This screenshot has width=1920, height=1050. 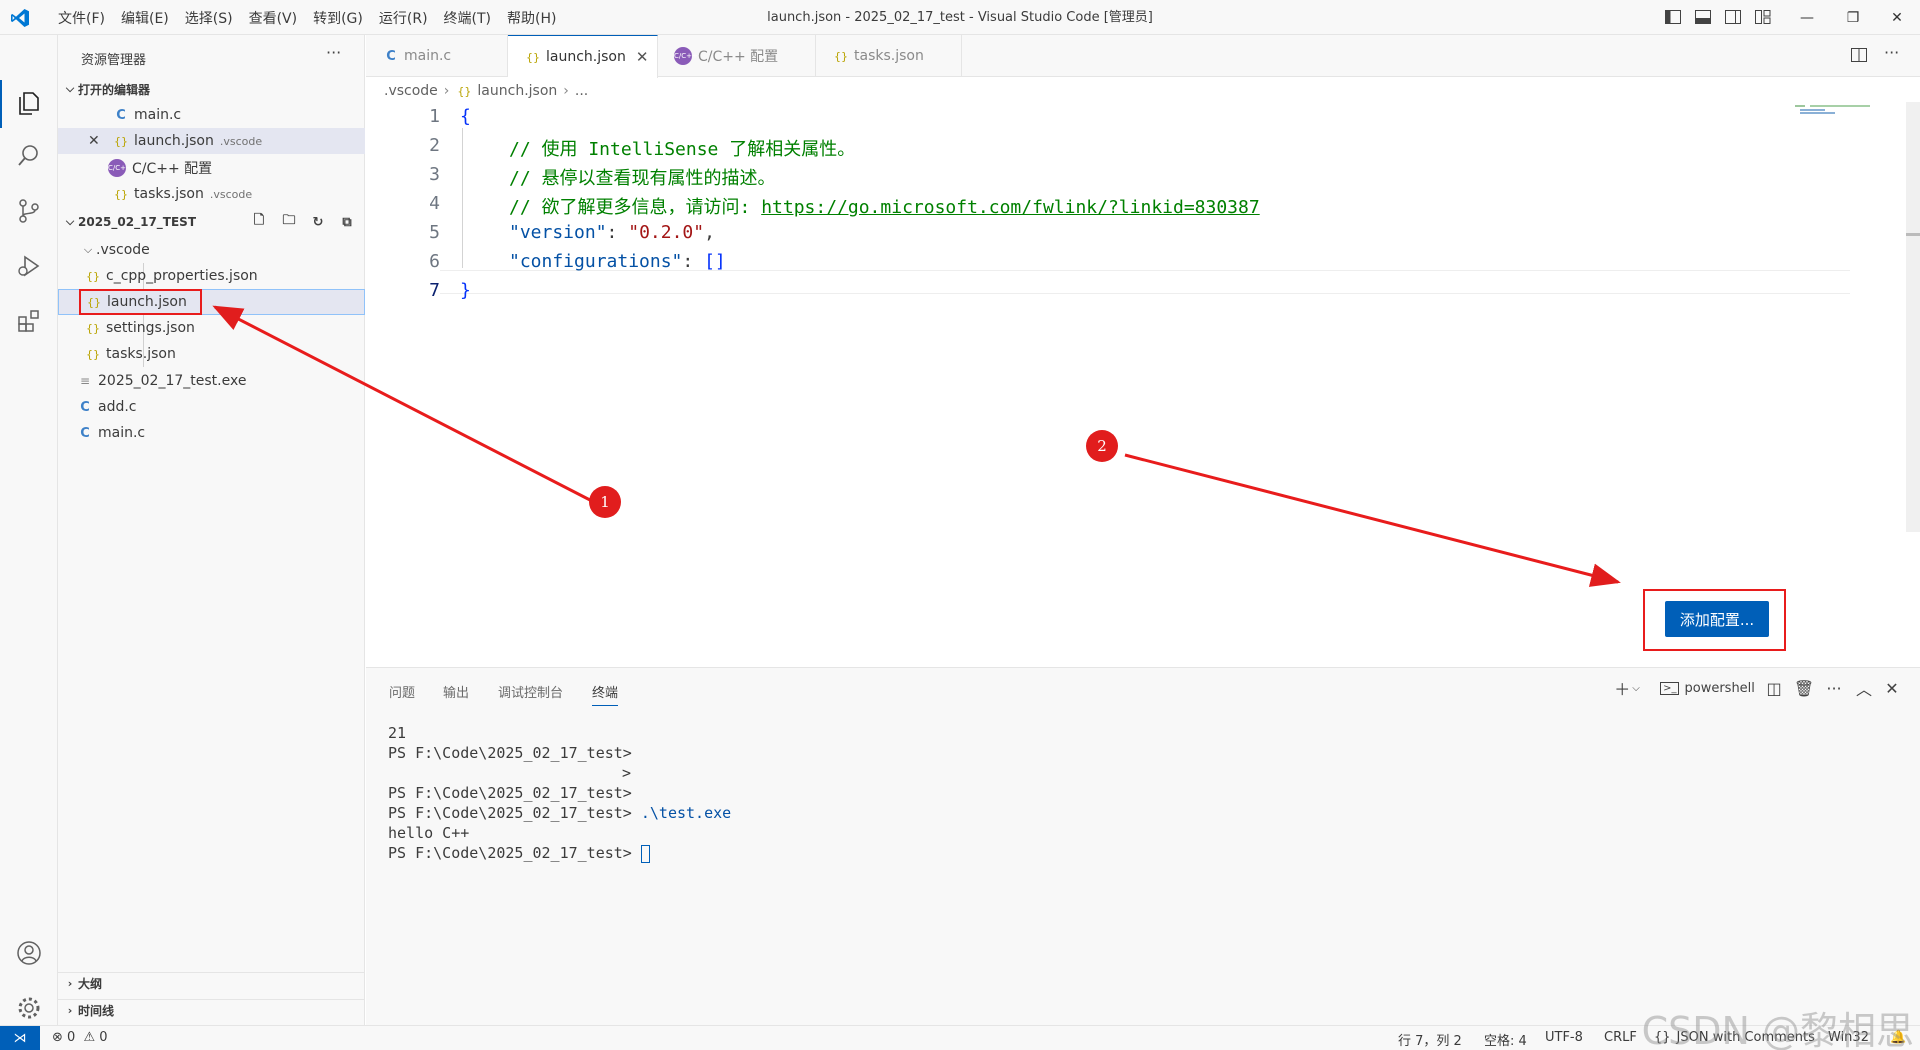 I want to click on editor-more-actions-icon: ···, so click(x=1891, y=52).